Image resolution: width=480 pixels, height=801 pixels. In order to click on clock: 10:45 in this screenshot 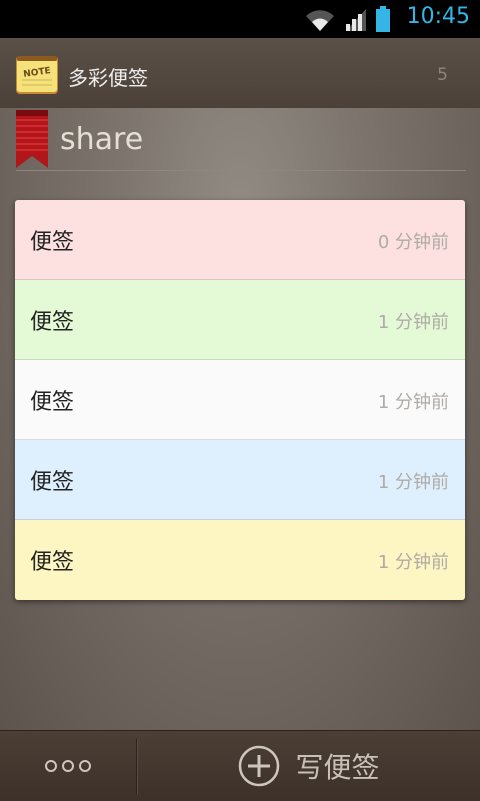, I will do `click(438, 16)`.